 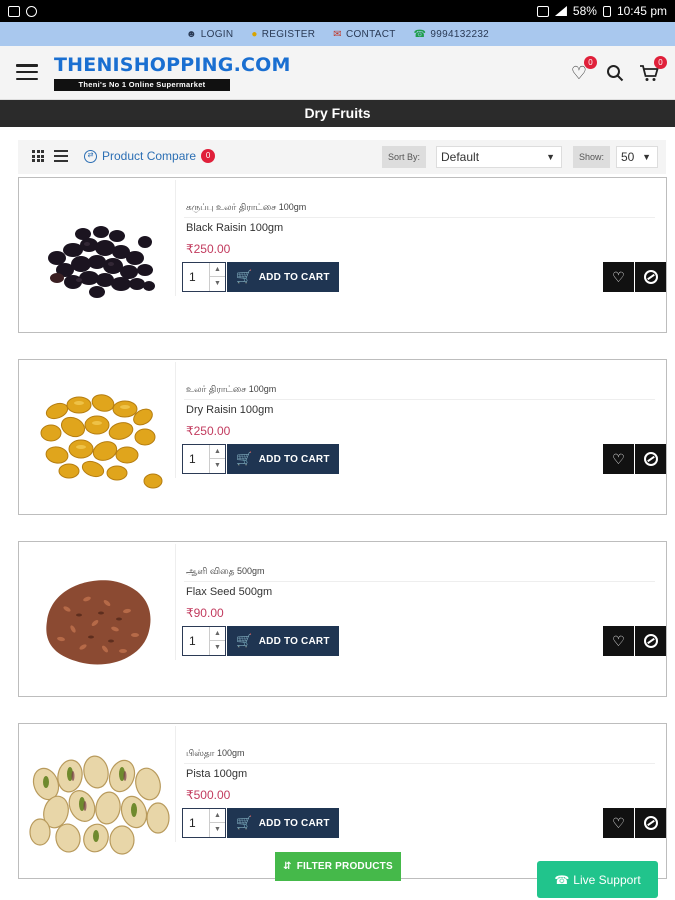 I want to click on product-name: Black Raisin 100gm, so click(x=234, y=228).